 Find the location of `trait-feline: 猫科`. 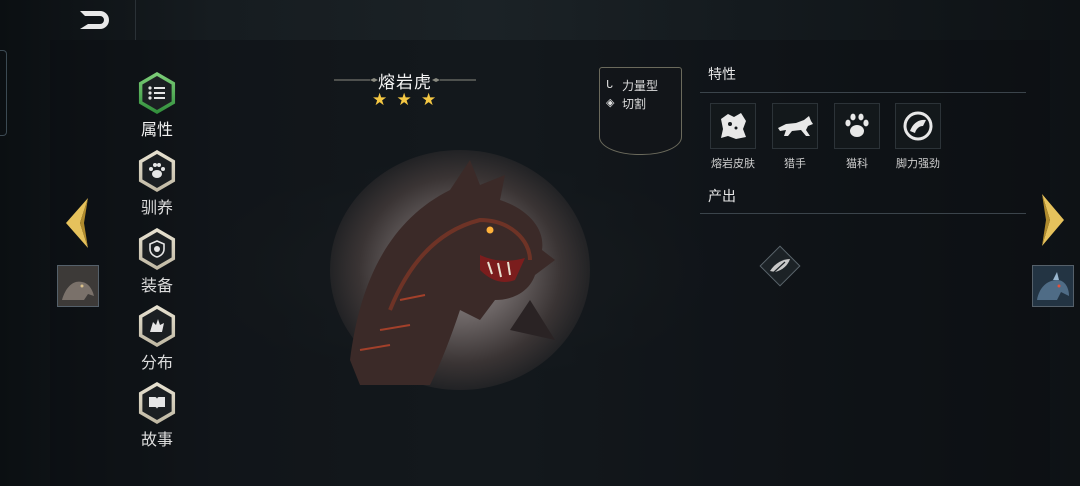

trait-feline: 猫科 is located at coordinates (857, 137).